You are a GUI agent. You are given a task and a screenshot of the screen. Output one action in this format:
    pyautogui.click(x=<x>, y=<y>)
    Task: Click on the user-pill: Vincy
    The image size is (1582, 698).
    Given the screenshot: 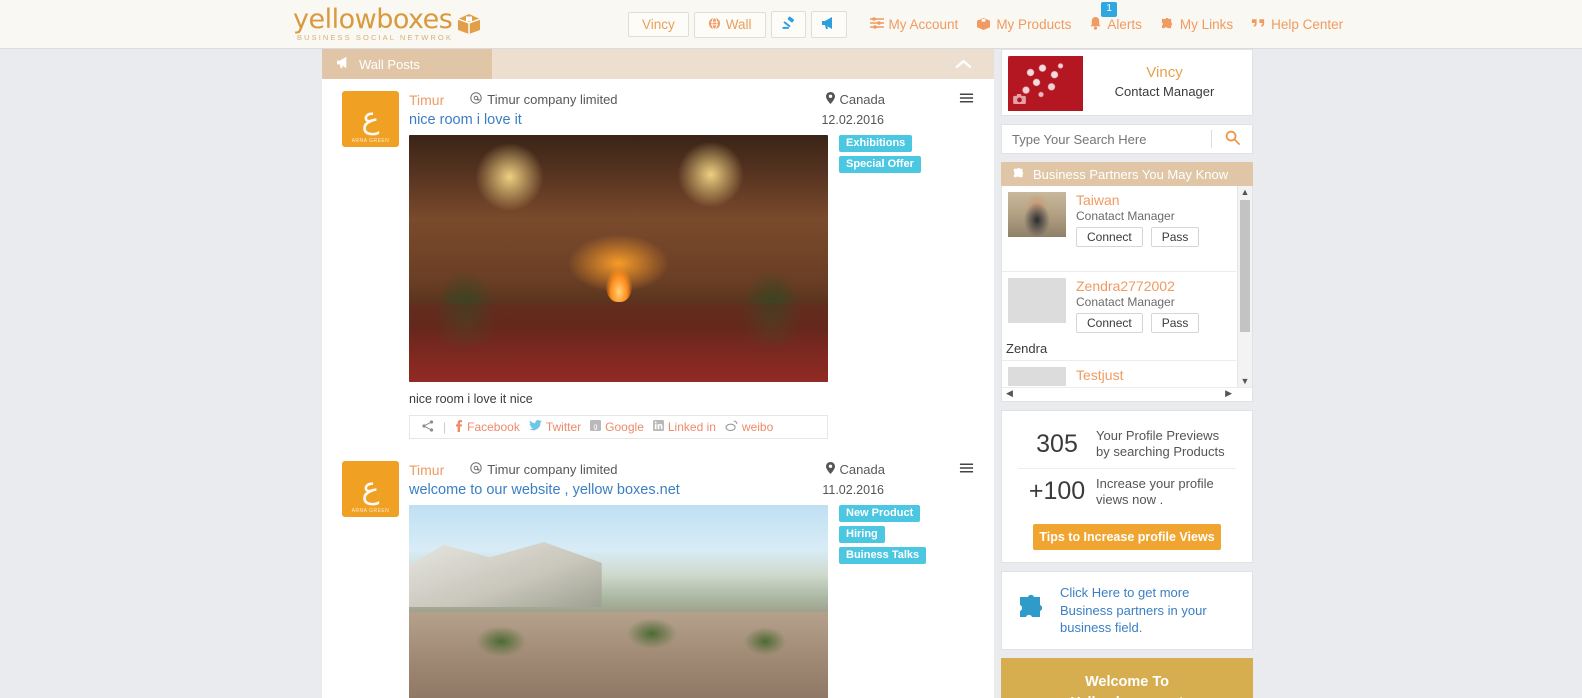 What is the action you would take?
    pyautogui.click(x=658, y=24)
    